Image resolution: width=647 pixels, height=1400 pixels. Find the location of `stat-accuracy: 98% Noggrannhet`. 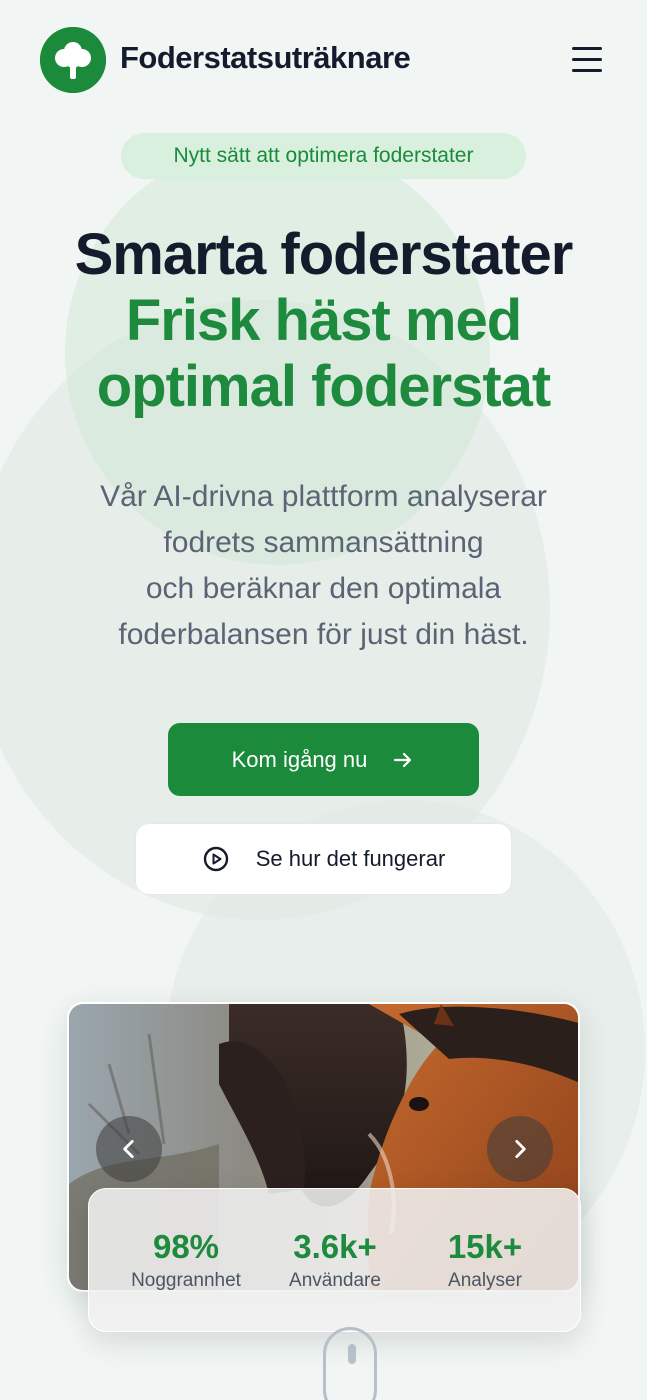

stat-accuracy: 98% Noggrannhet is located at coordinates (186, 1260).